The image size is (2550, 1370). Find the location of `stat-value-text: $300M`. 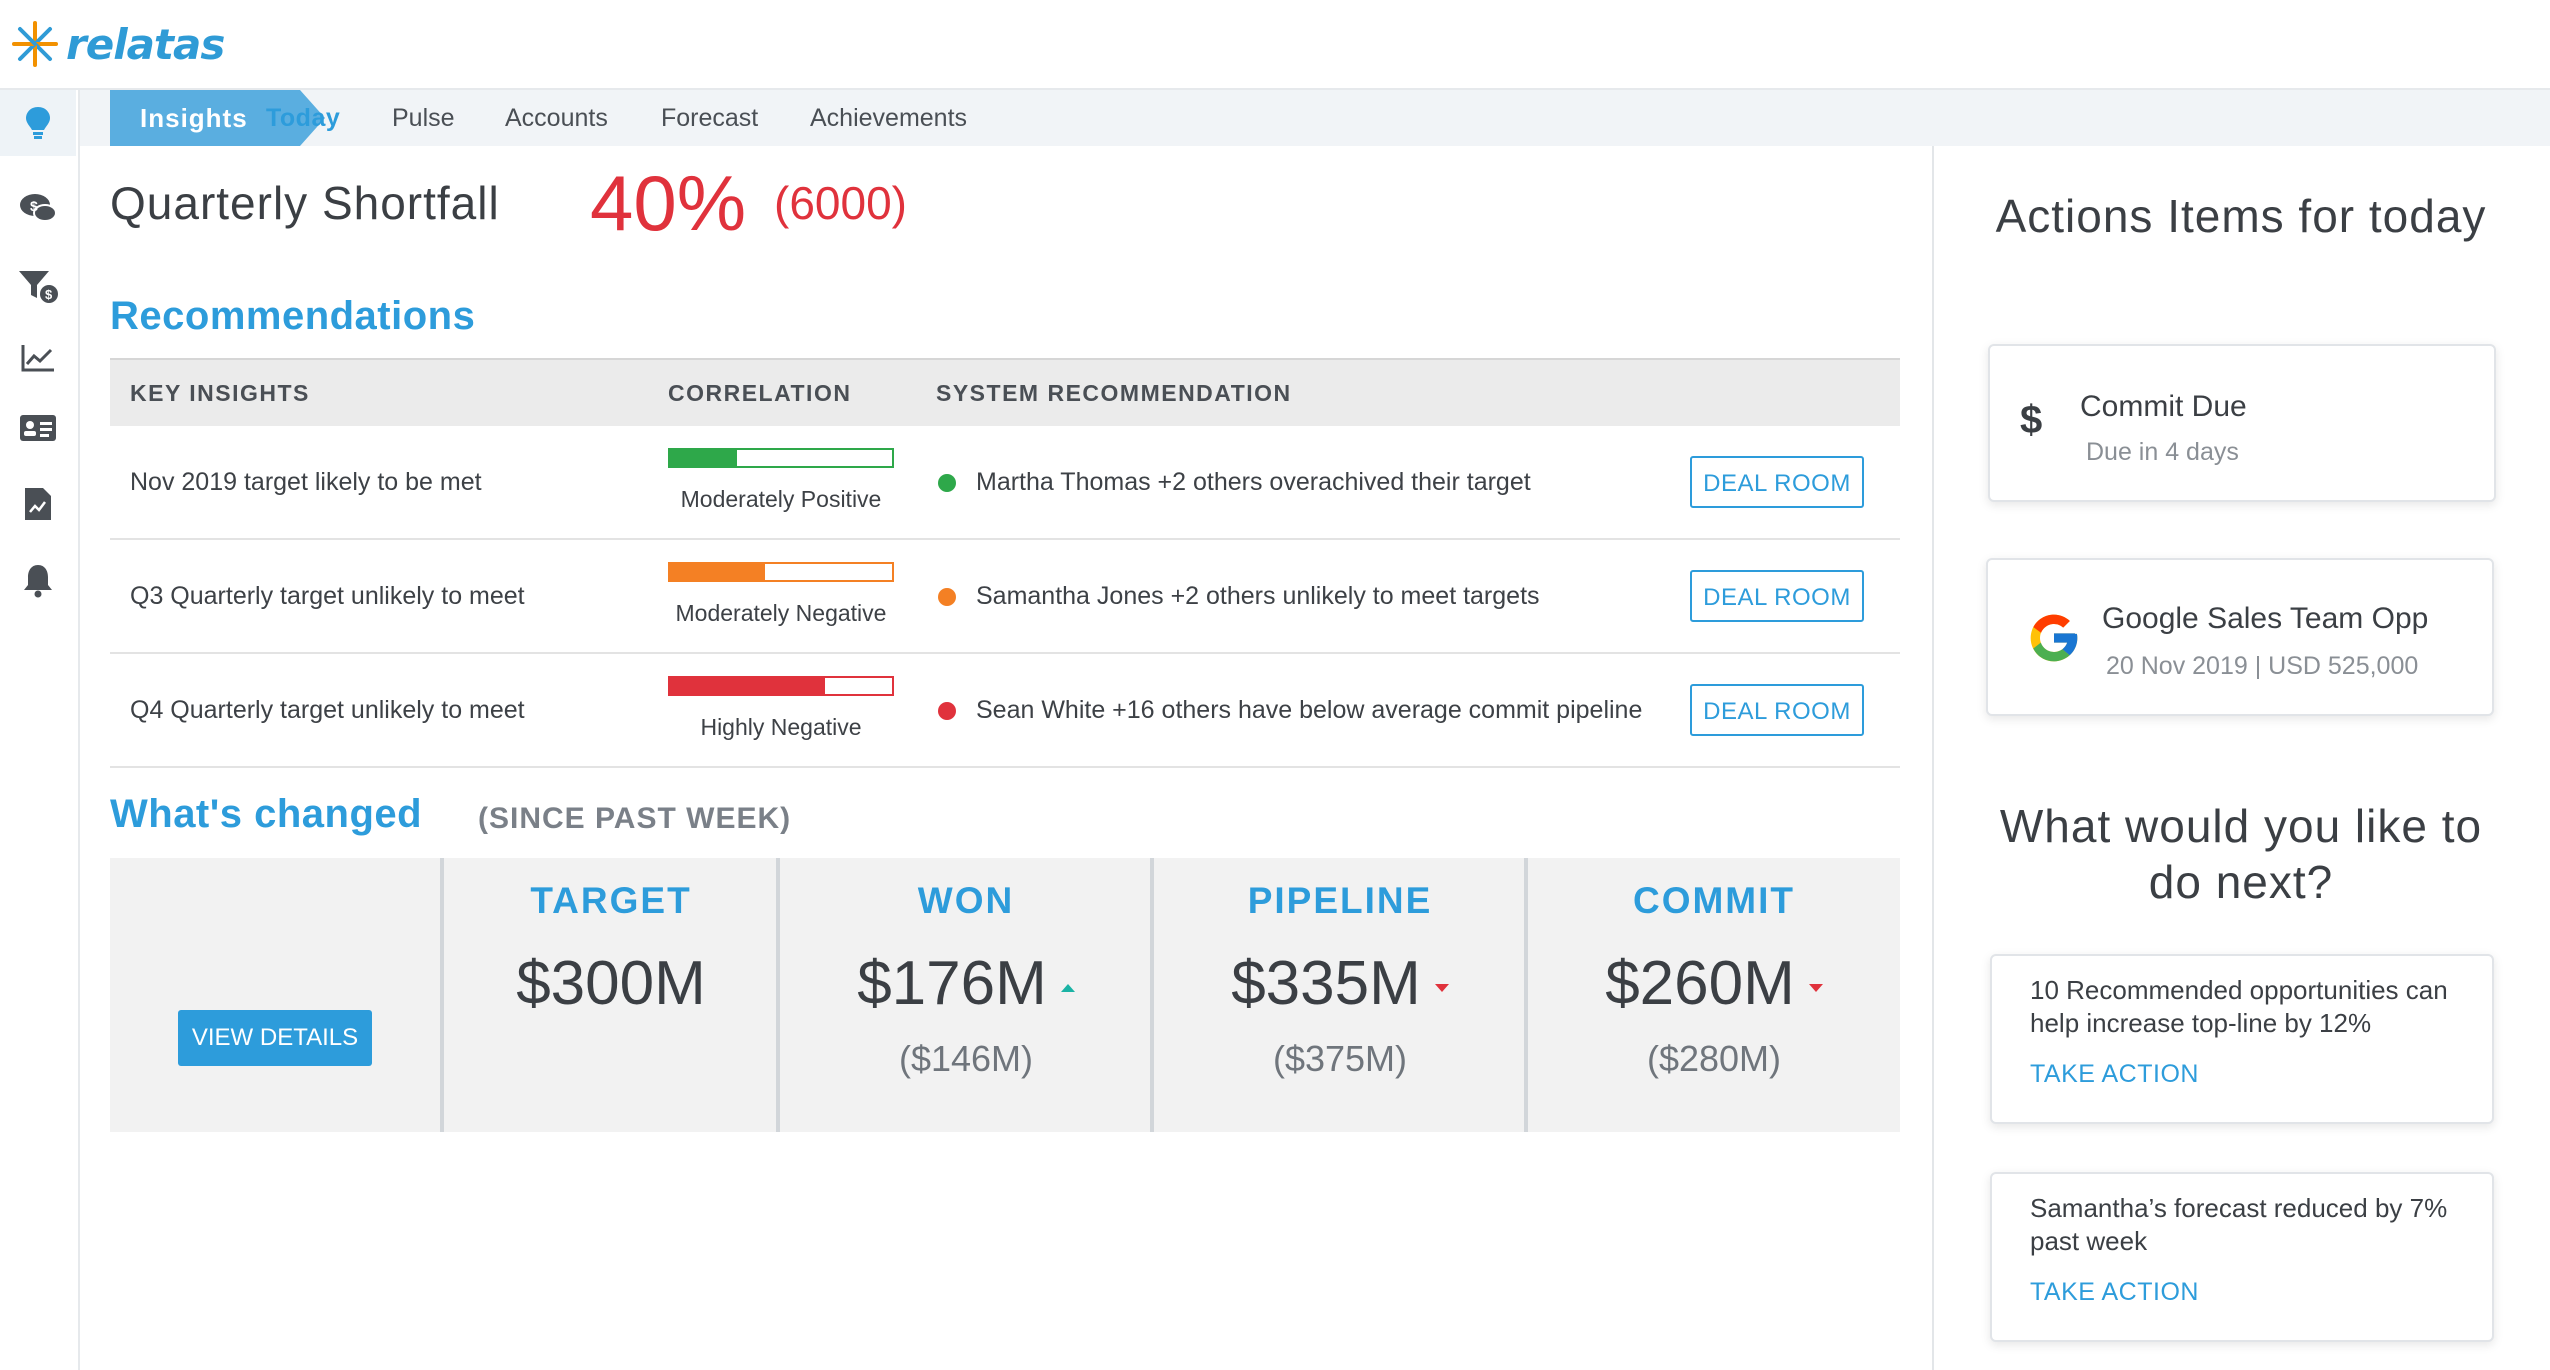

stat-value-text: $300M is located at coordinates (611, 983).